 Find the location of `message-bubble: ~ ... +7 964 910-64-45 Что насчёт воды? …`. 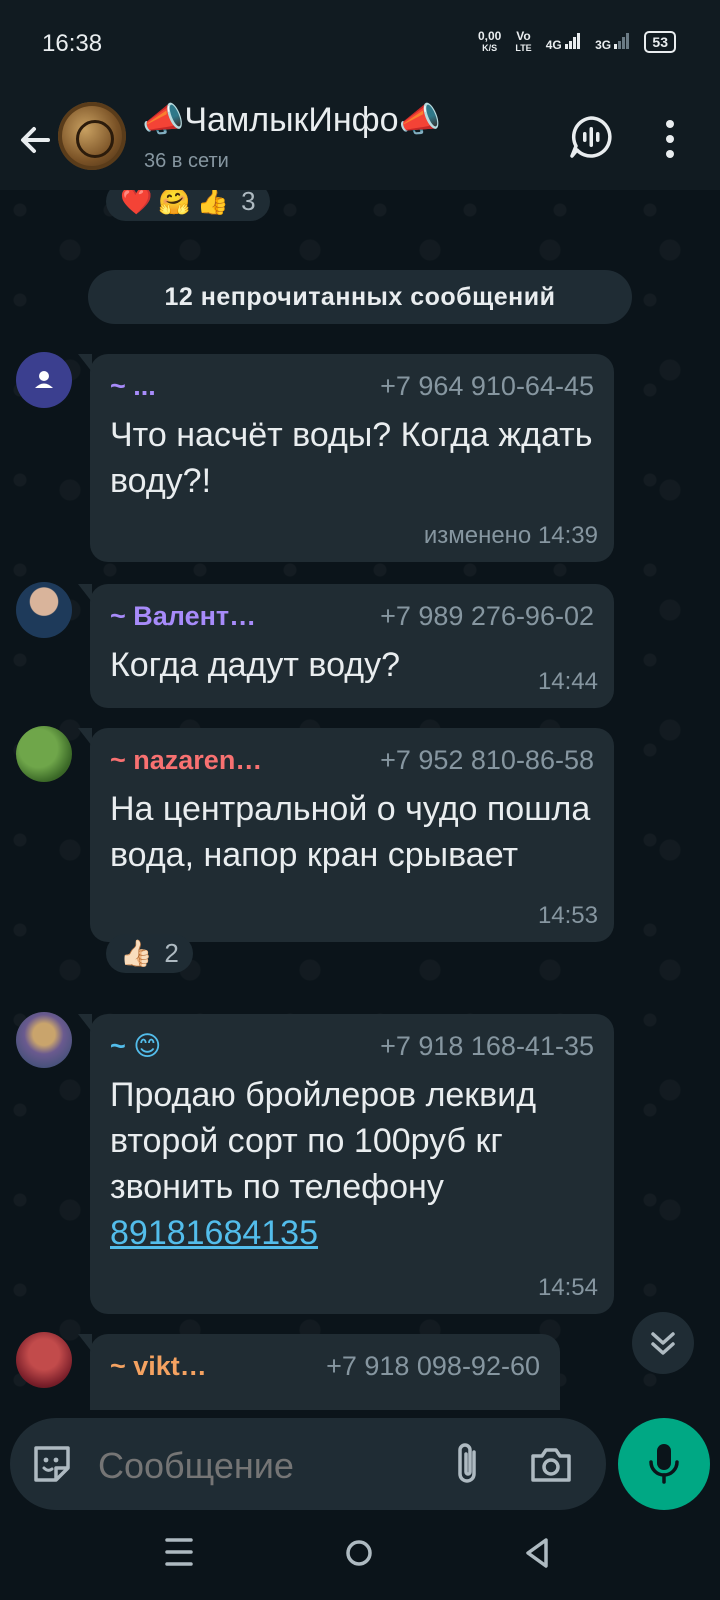

message-bubble: ~ ... +7 964 910-64-45 Что насчёт воды? … is located at coordinates (346, 458).